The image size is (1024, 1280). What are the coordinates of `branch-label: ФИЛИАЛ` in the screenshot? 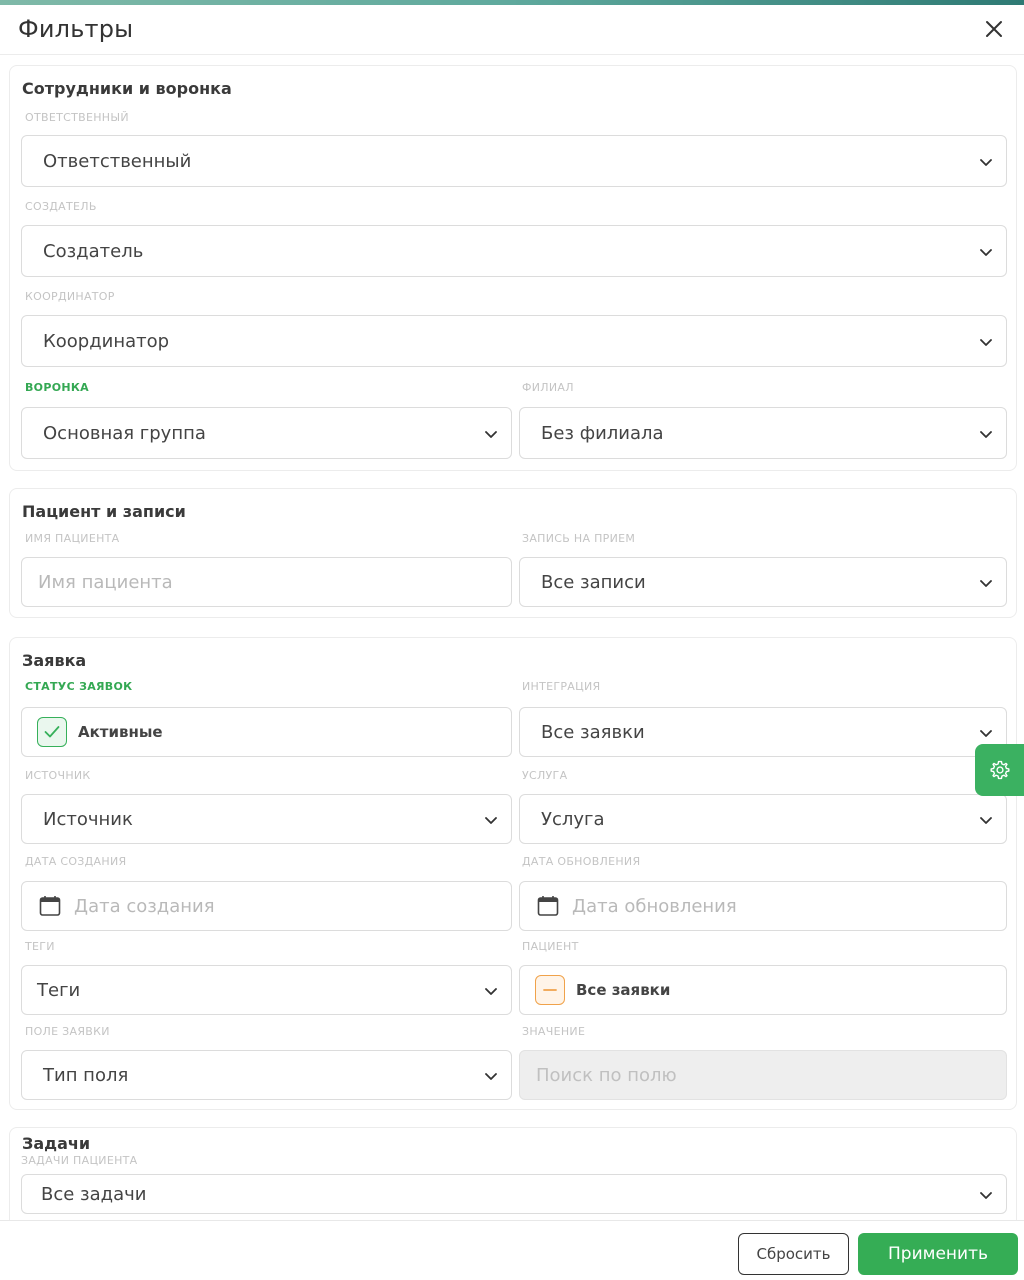 It's located at (548, 387).